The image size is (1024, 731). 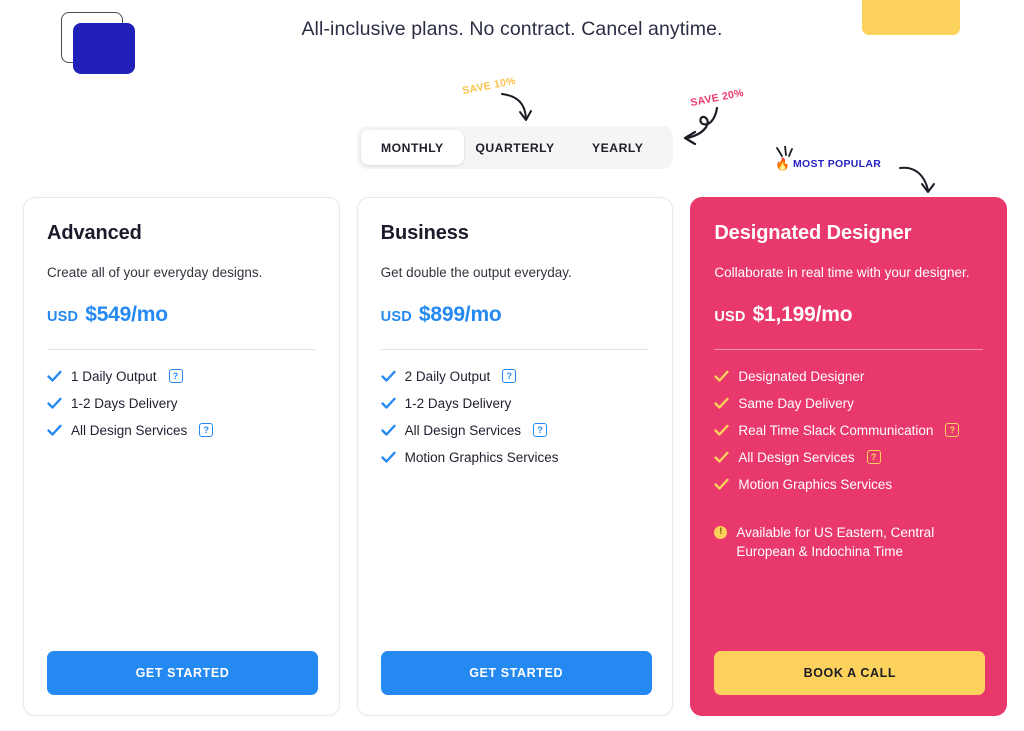 I want to click on feature-item: 2 Daily Output ?, so click(x=515, y=376).